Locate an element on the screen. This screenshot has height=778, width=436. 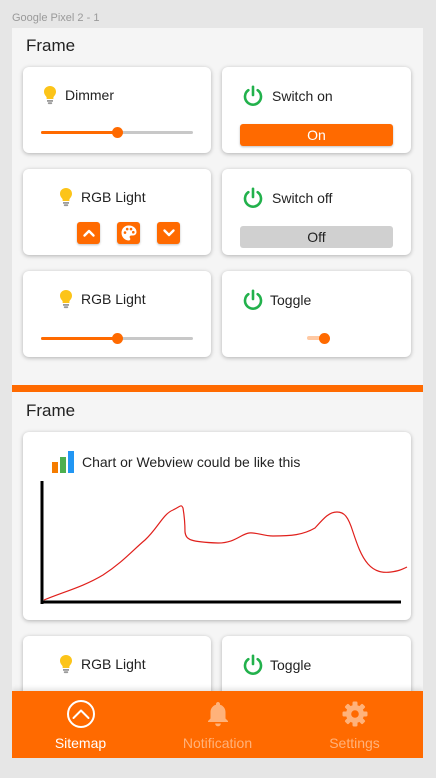
chevron-down-icon is located at coordinates (168, 233).